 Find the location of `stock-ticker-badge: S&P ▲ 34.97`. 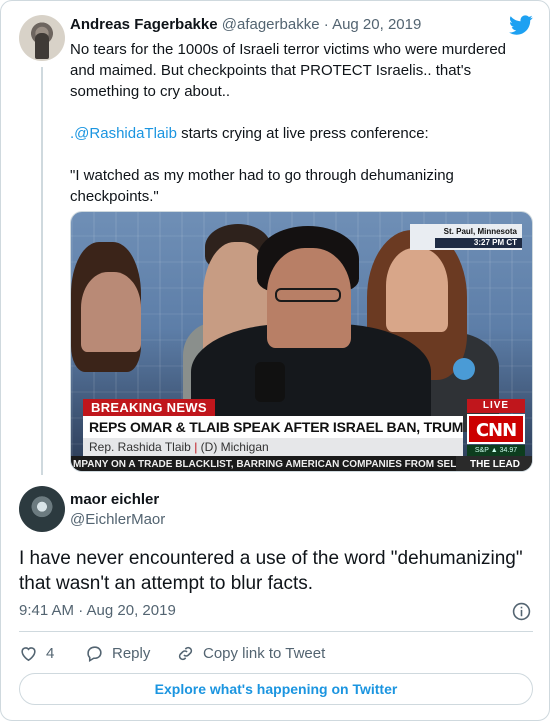

stock-ticker-badge: S&P ▲ 34.97 is located at coordinates (496, 450).